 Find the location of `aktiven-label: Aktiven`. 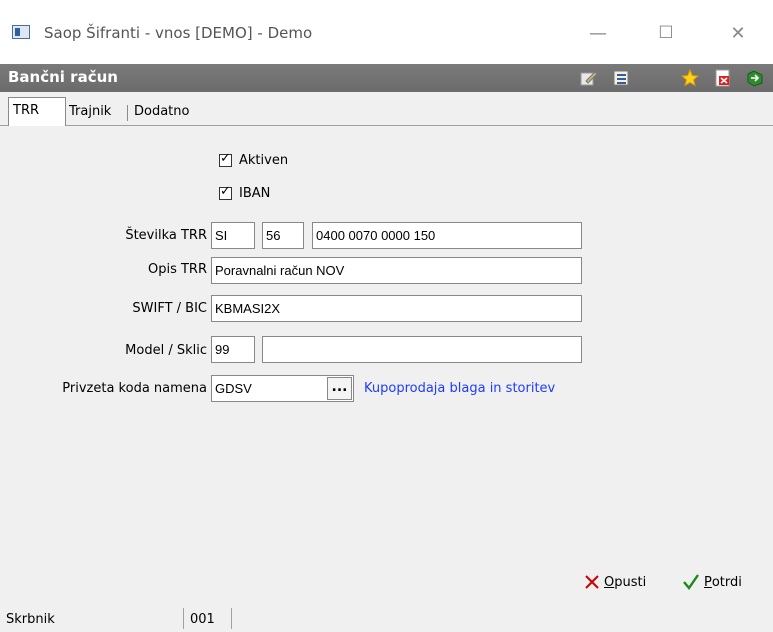

aktiven-label: Aktiven is located at coordinates (264, 160).